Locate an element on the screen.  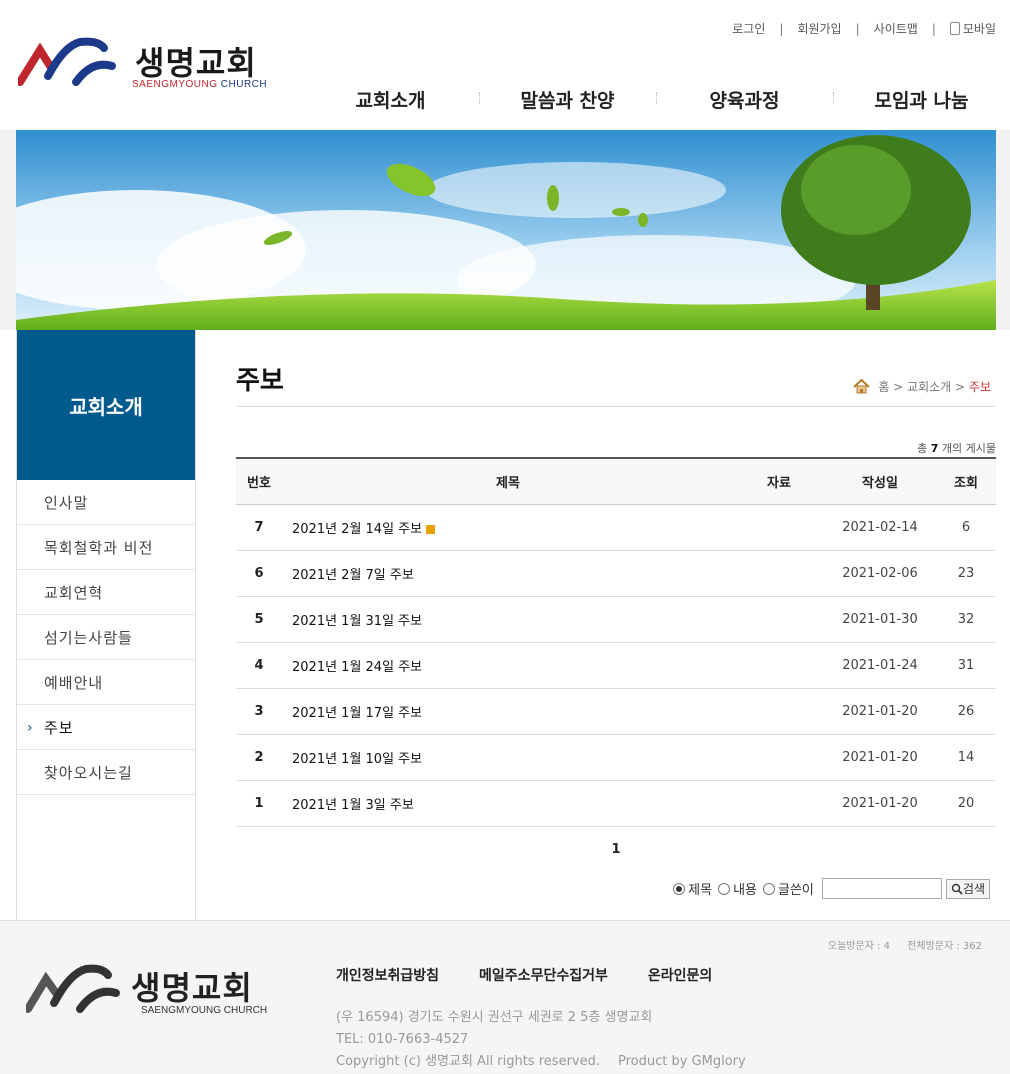
title-divider is located at coordinates (616, 406).